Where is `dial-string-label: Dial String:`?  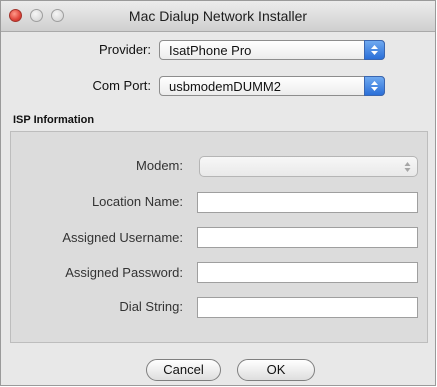 dial-string-label: Dial String: is located at coordinates (151, 306).